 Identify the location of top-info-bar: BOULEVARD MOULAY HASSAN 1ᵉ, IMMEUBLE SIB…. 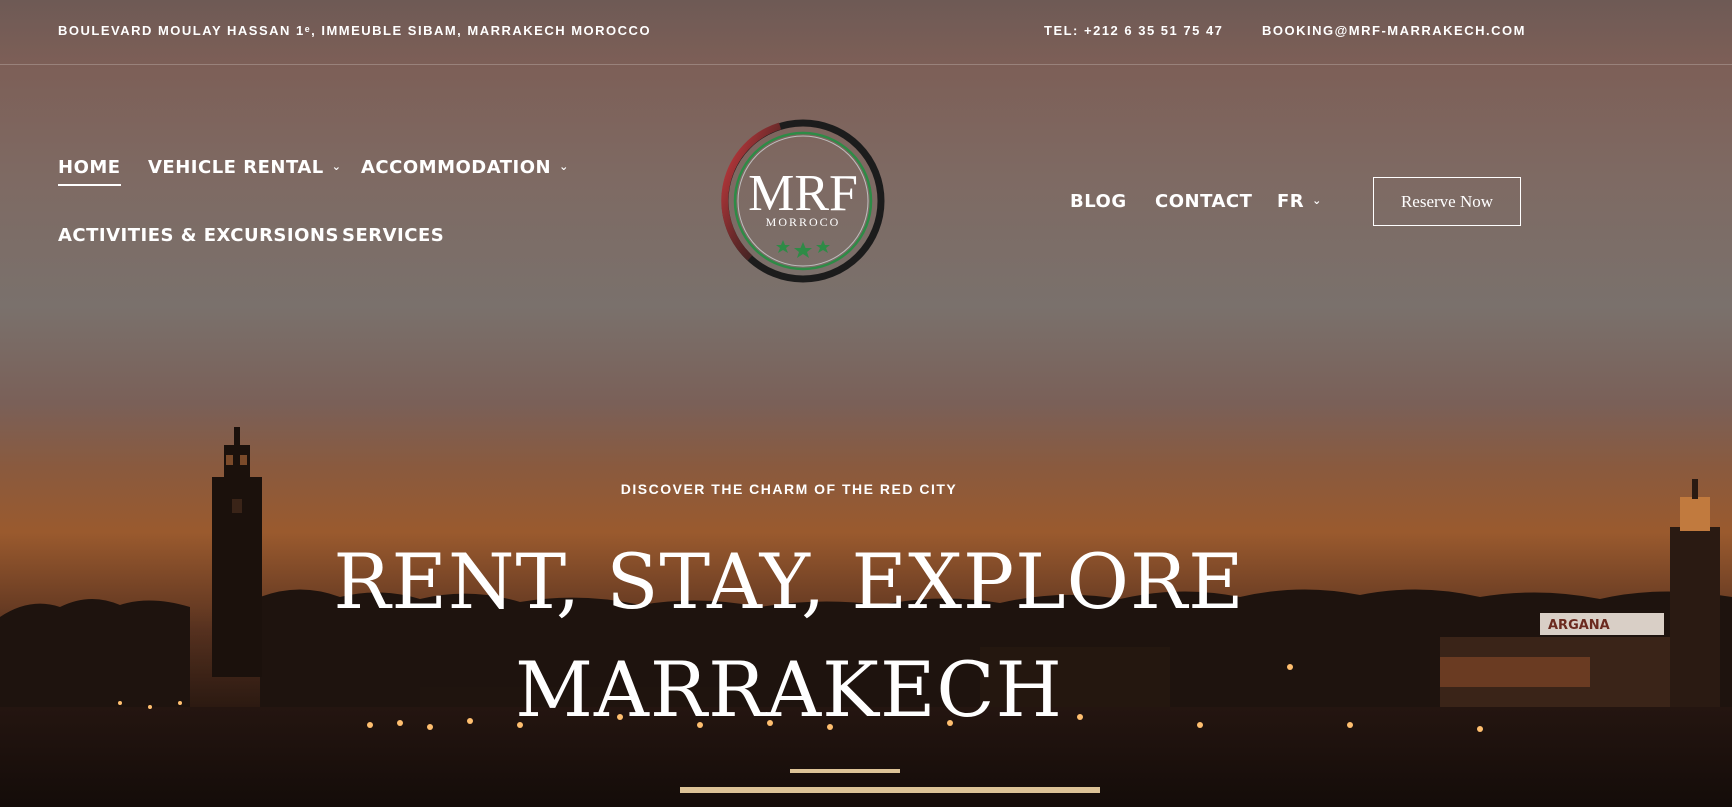
(866, 32).